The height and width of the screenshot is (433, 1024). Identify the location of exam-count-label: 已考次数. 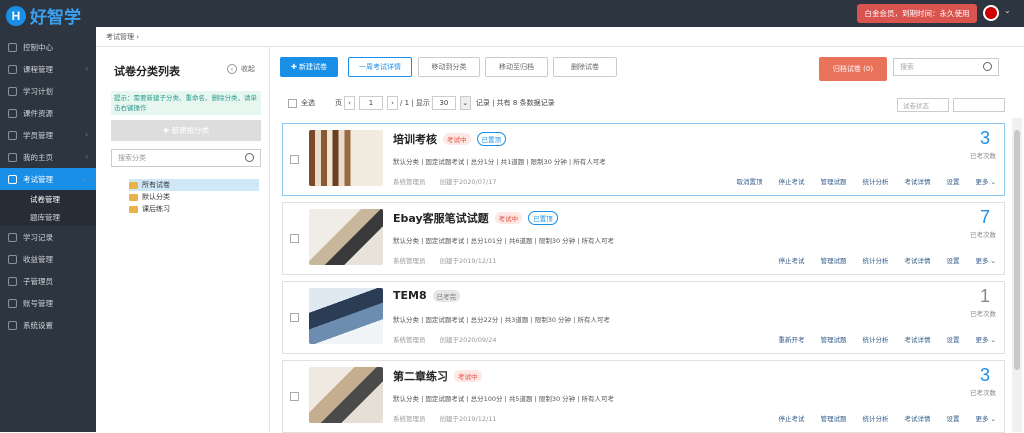
(983, 235).